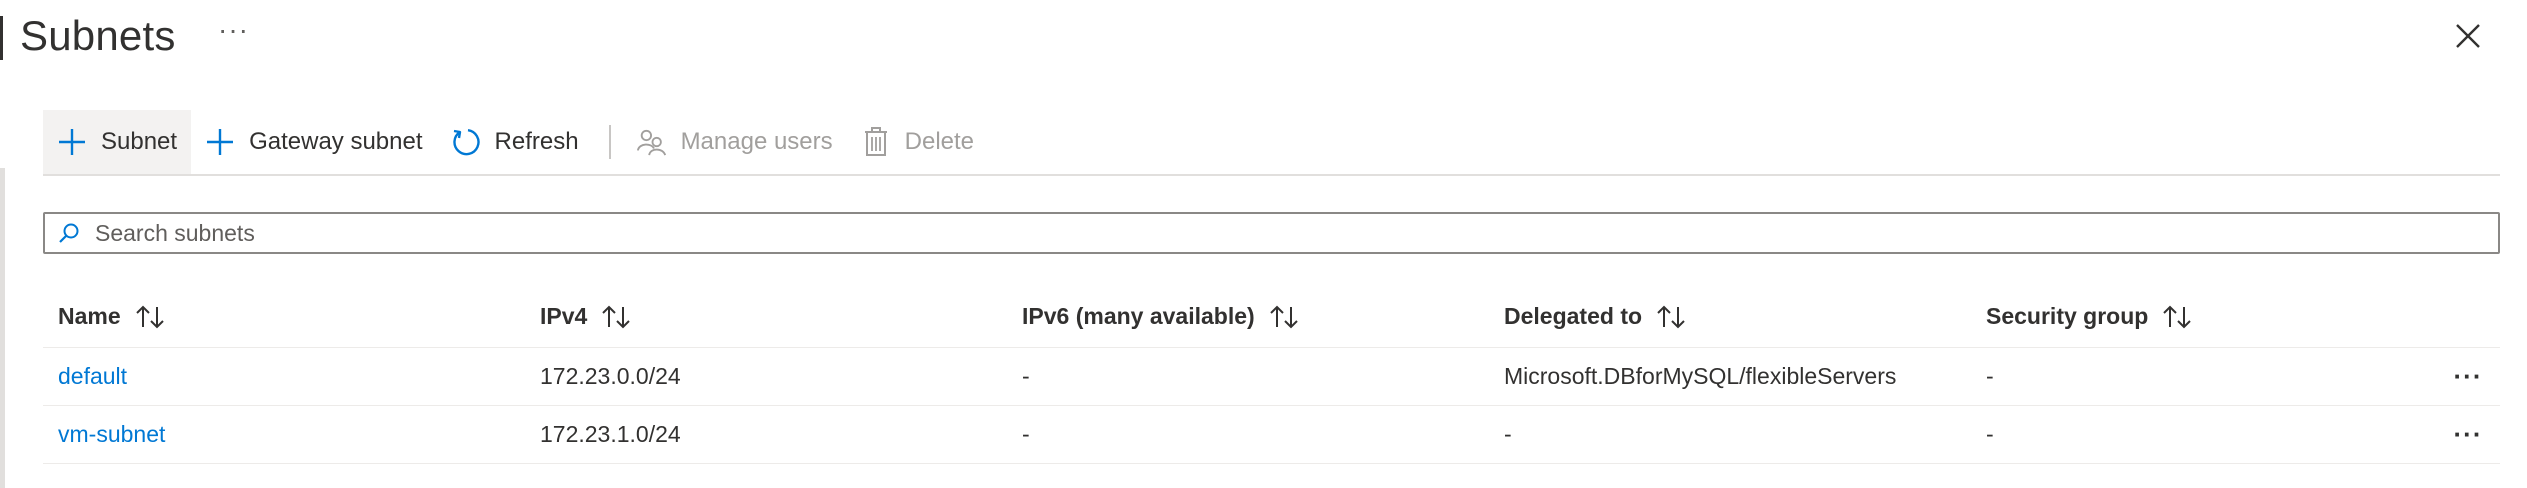 Image resolution: width=2527 pixels, height=488 pixels. I want to click on column-header-label: Delegated to, so click(1573, 316).